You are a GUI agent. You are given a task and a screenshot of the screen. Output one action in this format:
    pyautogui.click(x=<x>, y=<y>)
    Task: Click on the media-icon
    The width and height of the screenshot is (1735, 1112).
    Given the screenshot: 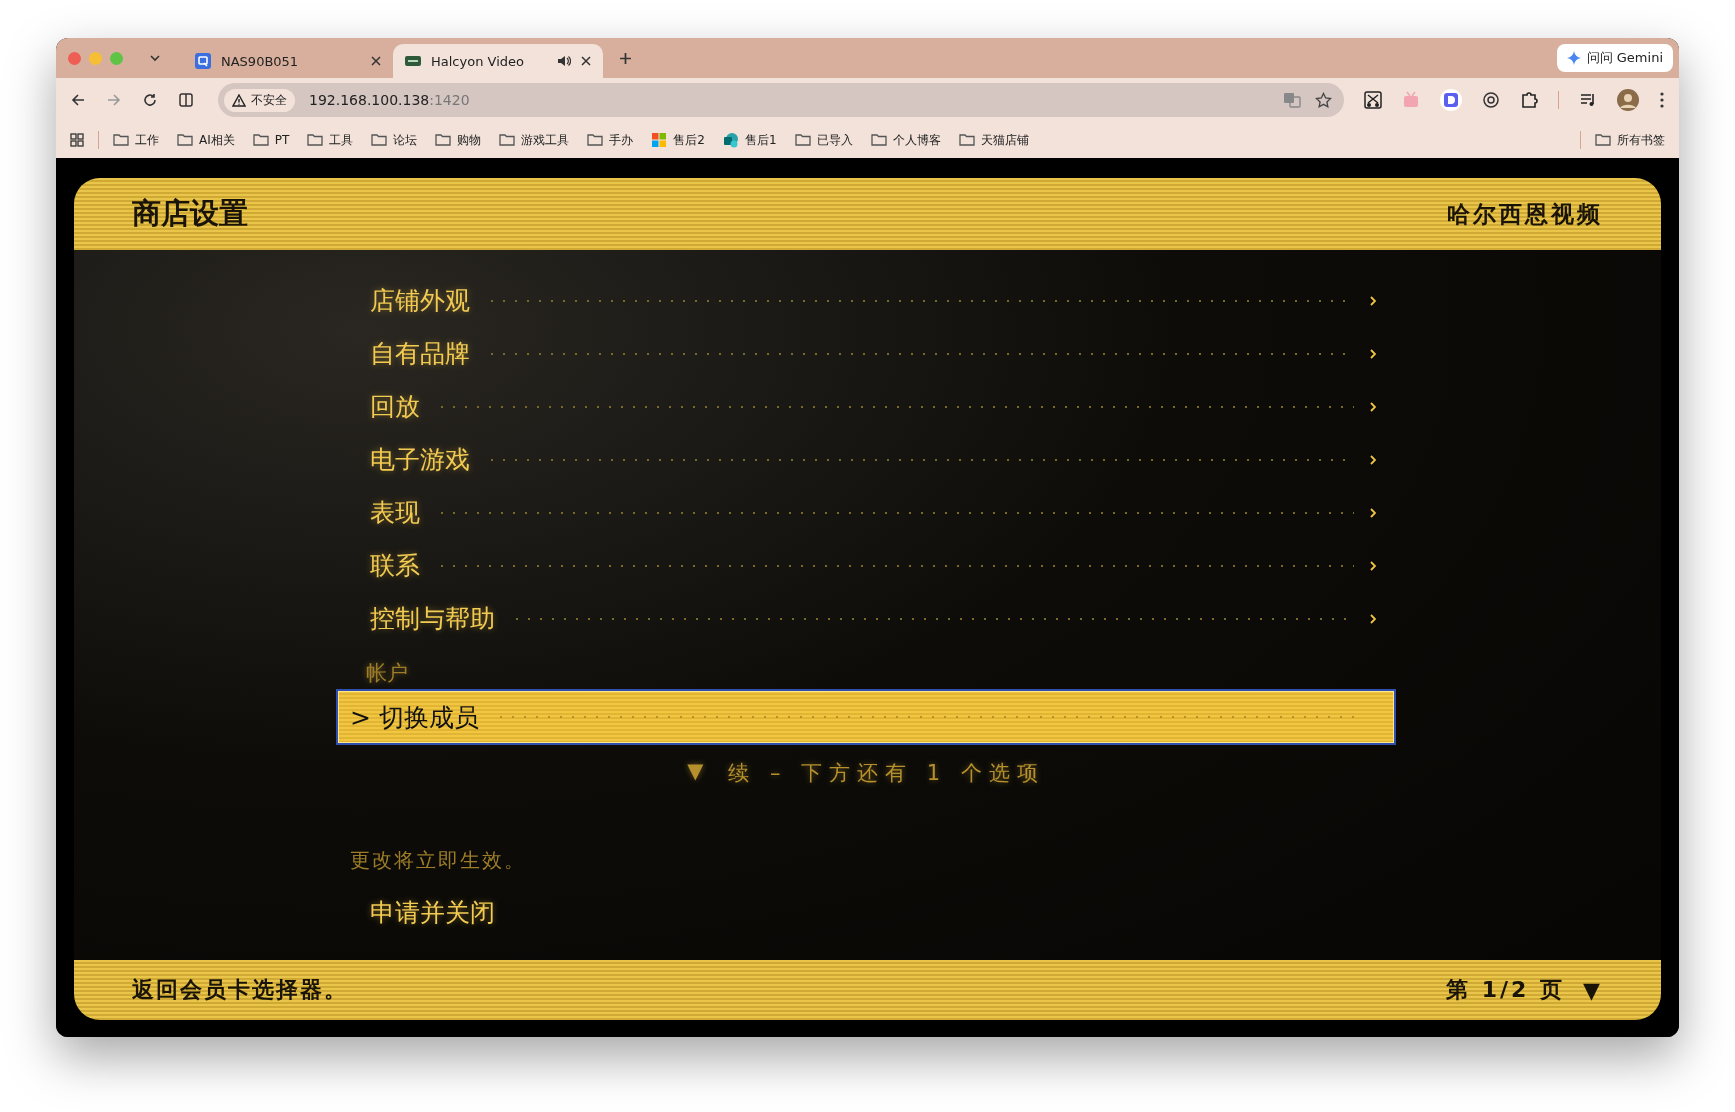 What is the action you would take?
    pyautogui.click(x=1588, y=100)
    